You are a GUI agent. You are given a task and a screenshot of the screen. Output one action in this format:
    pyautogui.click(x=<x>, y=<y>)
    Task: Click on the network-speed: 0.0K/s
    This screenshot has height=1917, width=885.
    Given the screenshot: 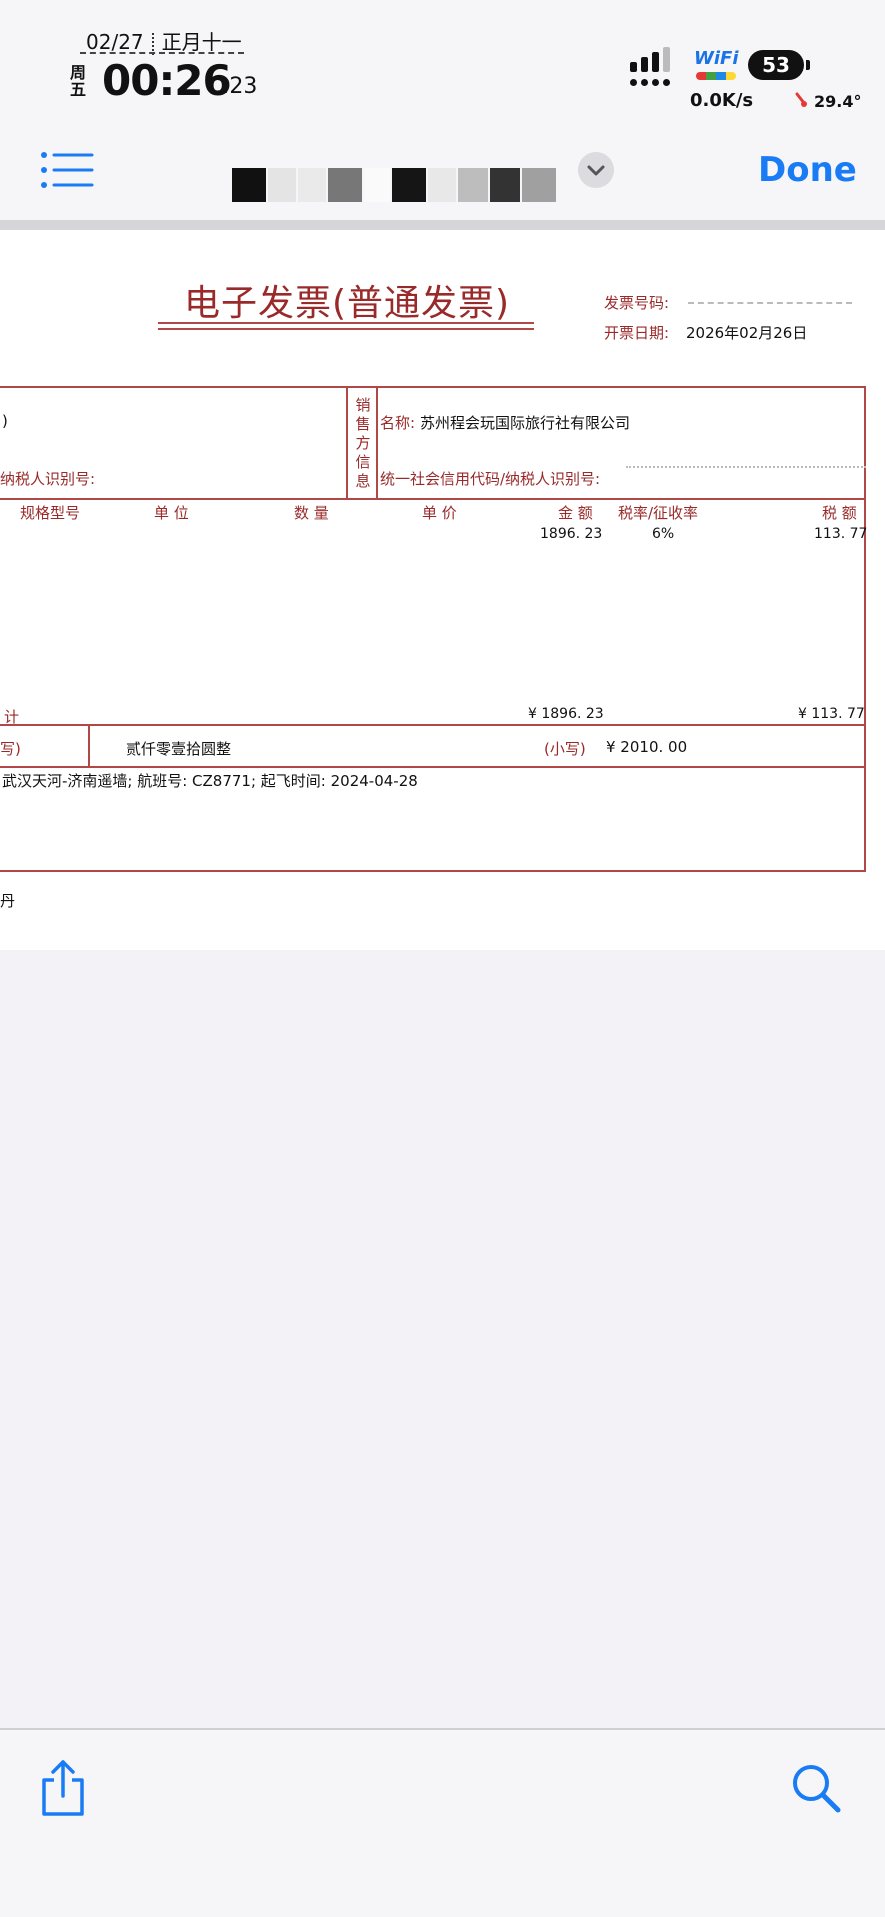 What is the action you would take?
    pyautogui.click(x=722, y=100)
    